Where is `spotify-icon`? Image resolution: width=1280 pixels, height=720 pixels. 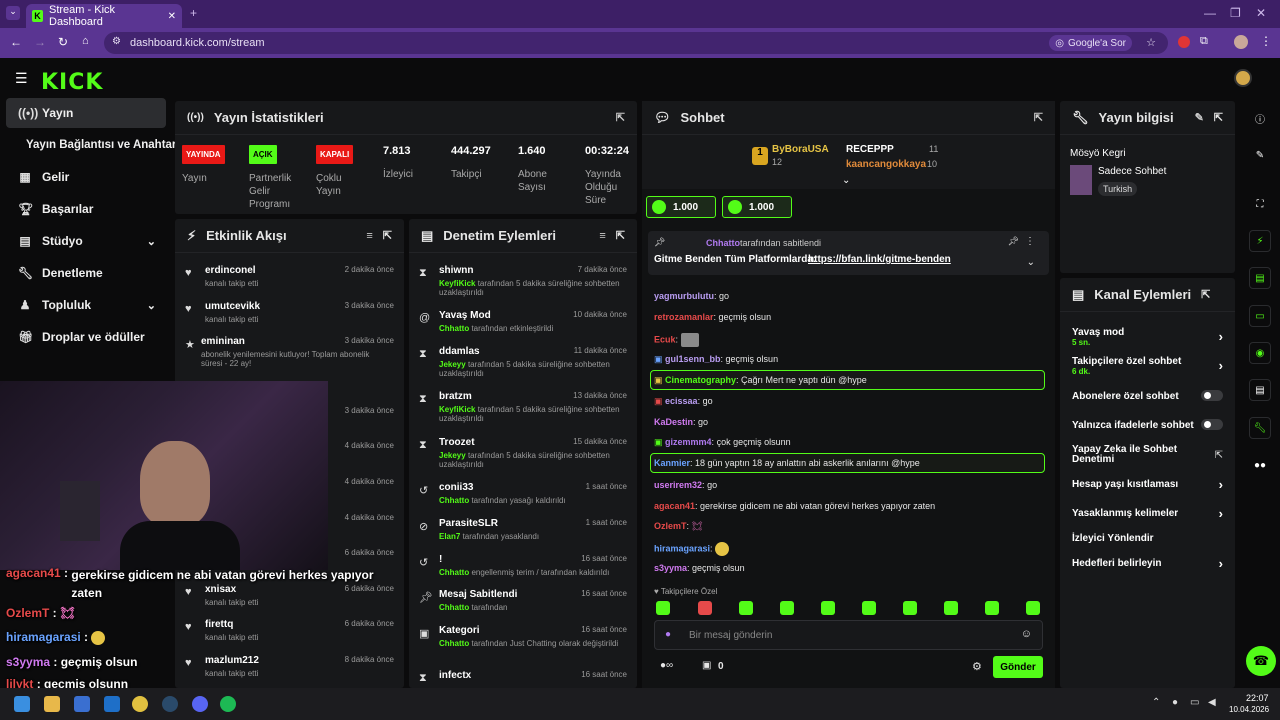 spotify-icon is located at coordinates (228, 704).